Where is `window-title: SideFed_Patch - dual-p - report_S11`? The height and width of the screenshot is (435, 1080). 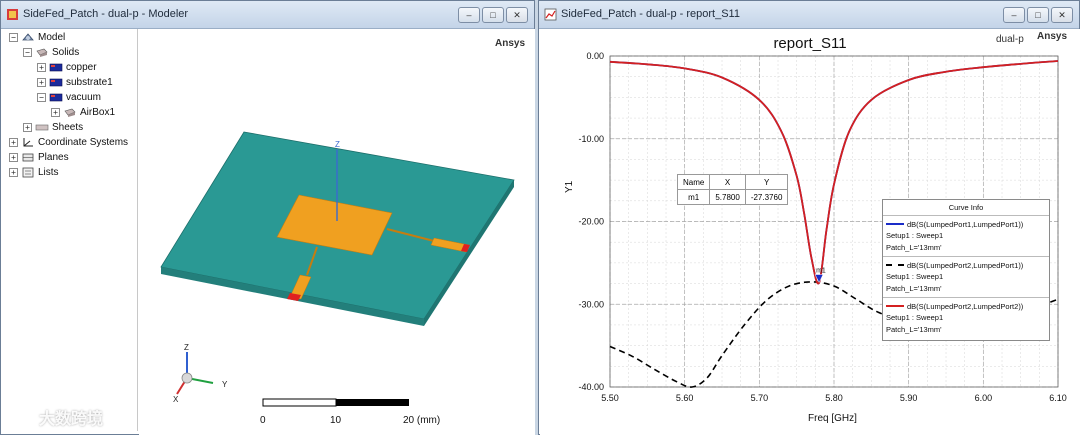 window-title: SideFed_Patch - dual-p - report_S11 is located at coordinates (650, 14).